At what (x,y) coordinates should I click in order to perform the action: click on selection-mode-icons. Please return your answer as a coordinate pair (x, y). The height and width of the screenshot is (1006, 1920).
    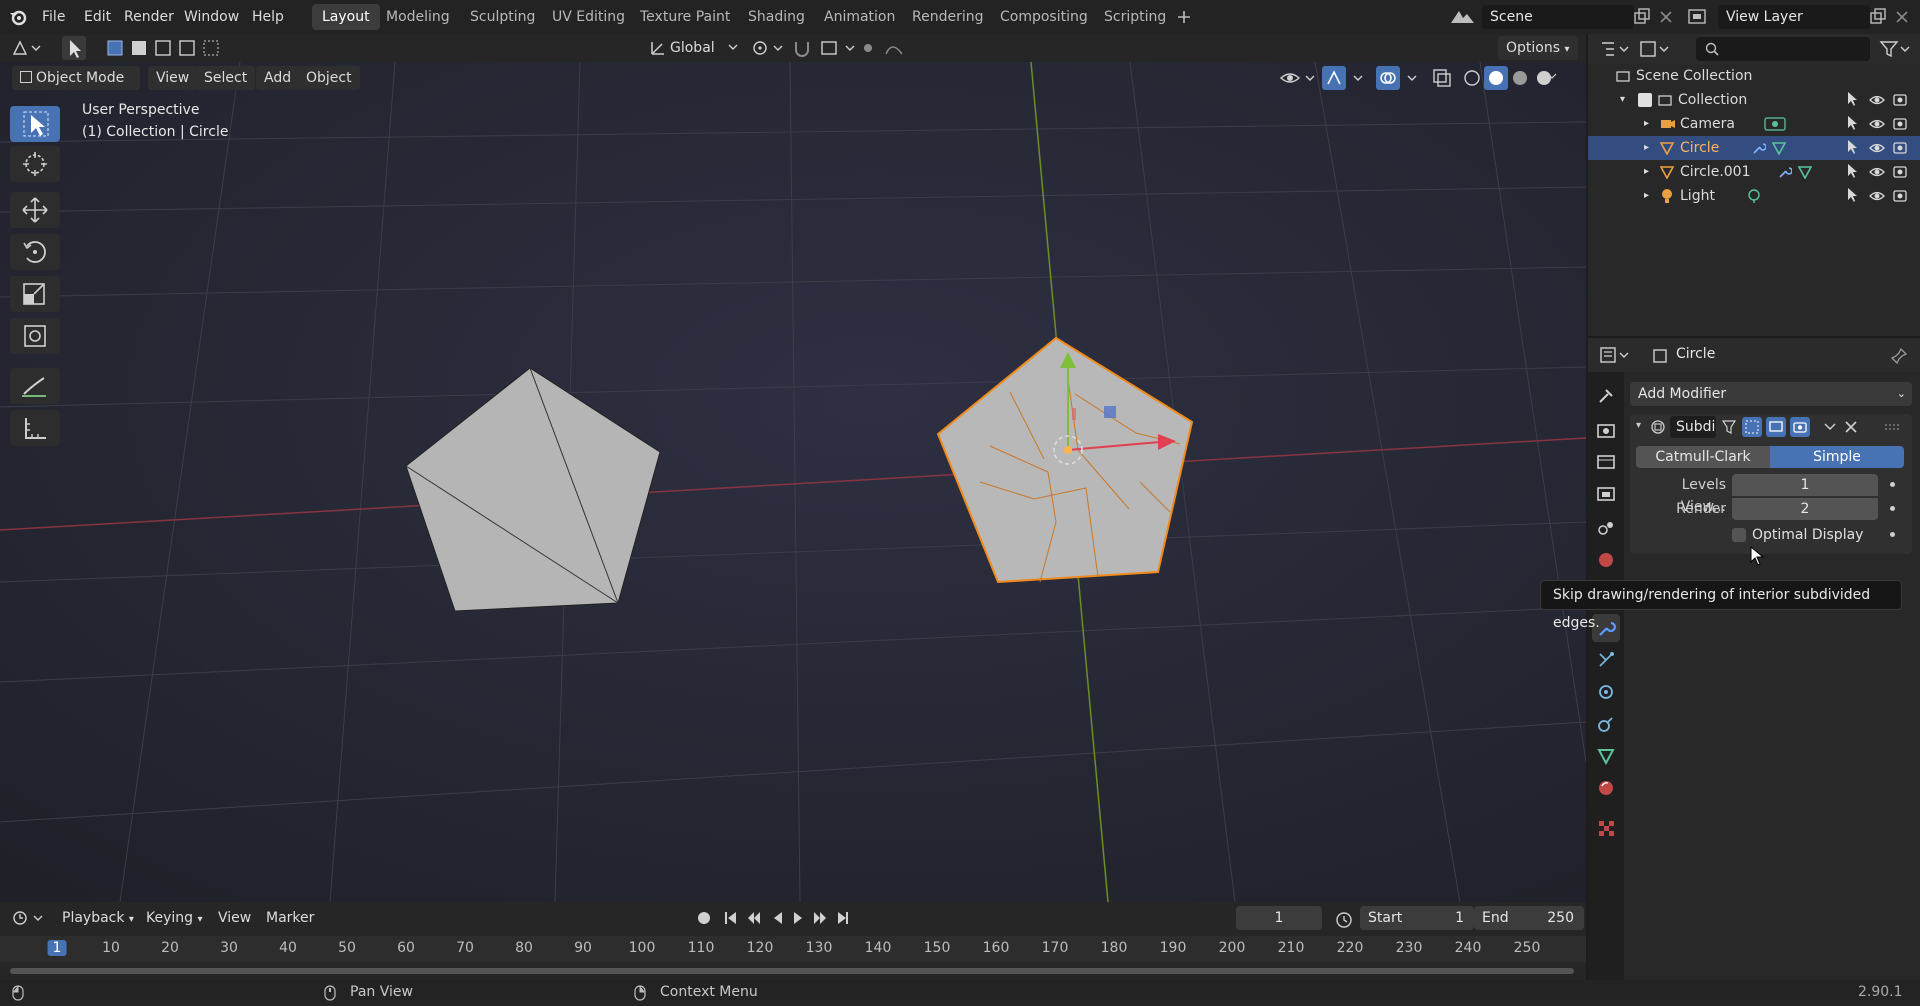
    Looking at the image, I should click on (164, 48).